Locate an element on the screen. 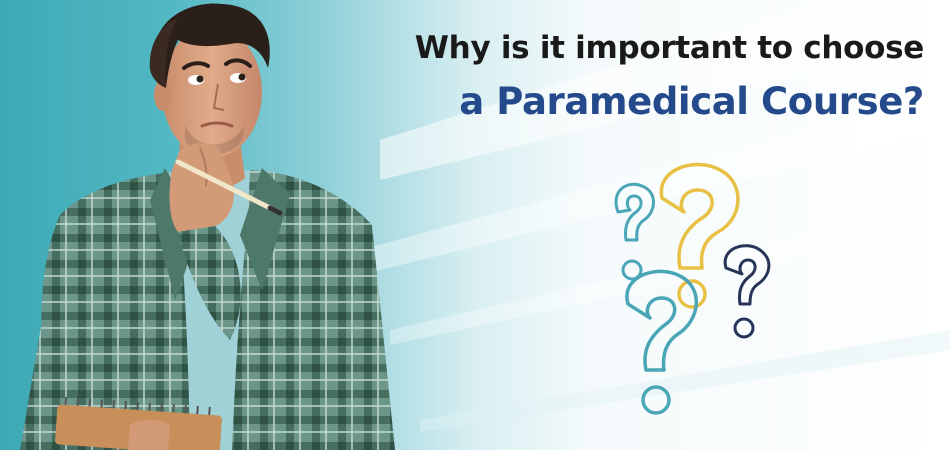  heading-line-1: Why is it important to choose is located at coordinates (669, 48).